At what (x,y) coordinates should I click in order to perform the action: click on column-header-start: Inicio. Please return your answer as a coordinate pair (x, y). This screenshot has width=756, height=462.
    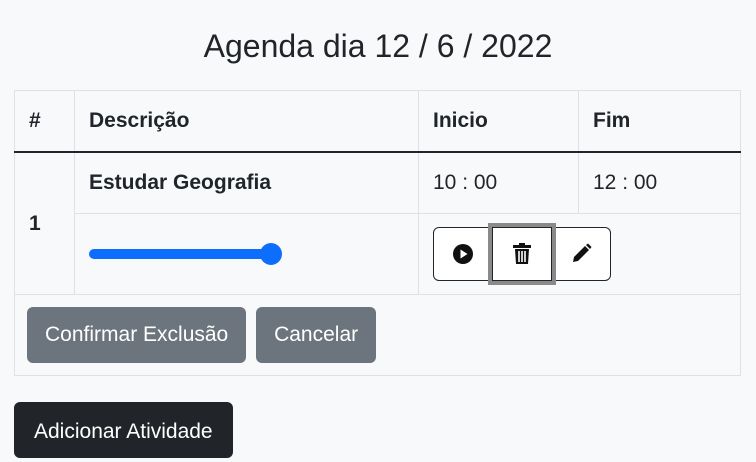
    Looking at the image, I should click on (498, 121).